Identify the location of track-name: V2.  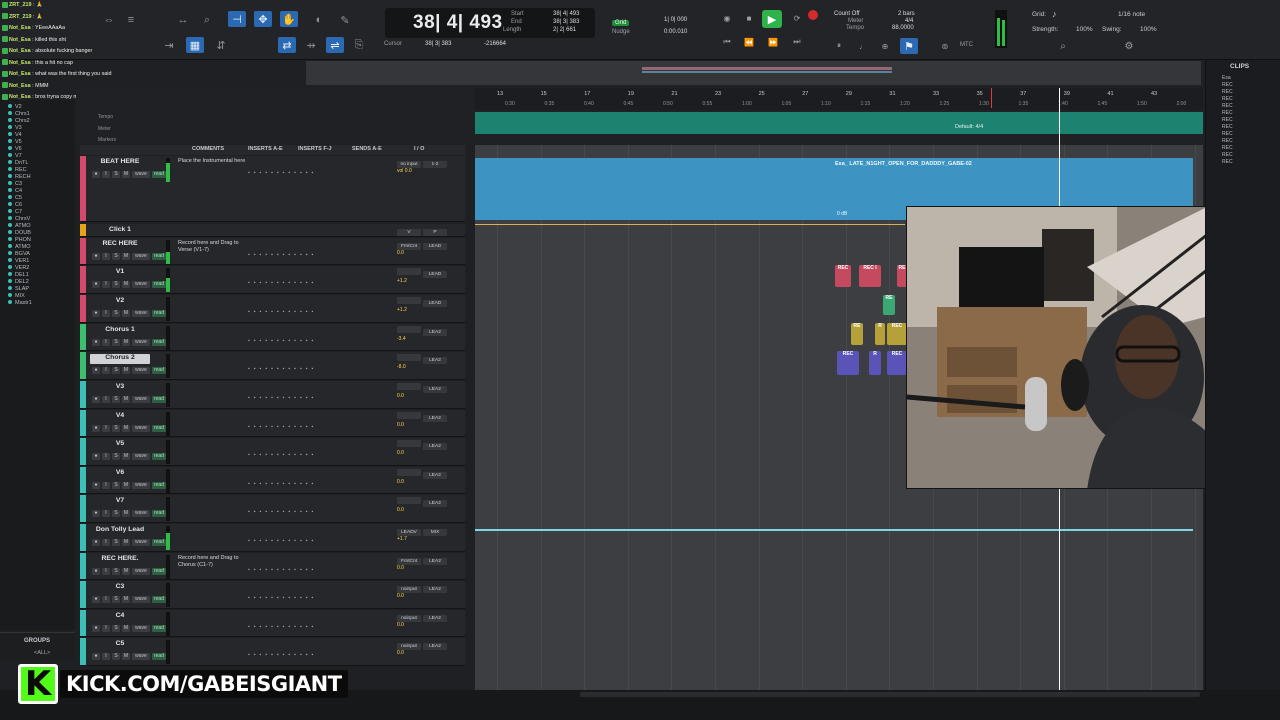
(120, 302).